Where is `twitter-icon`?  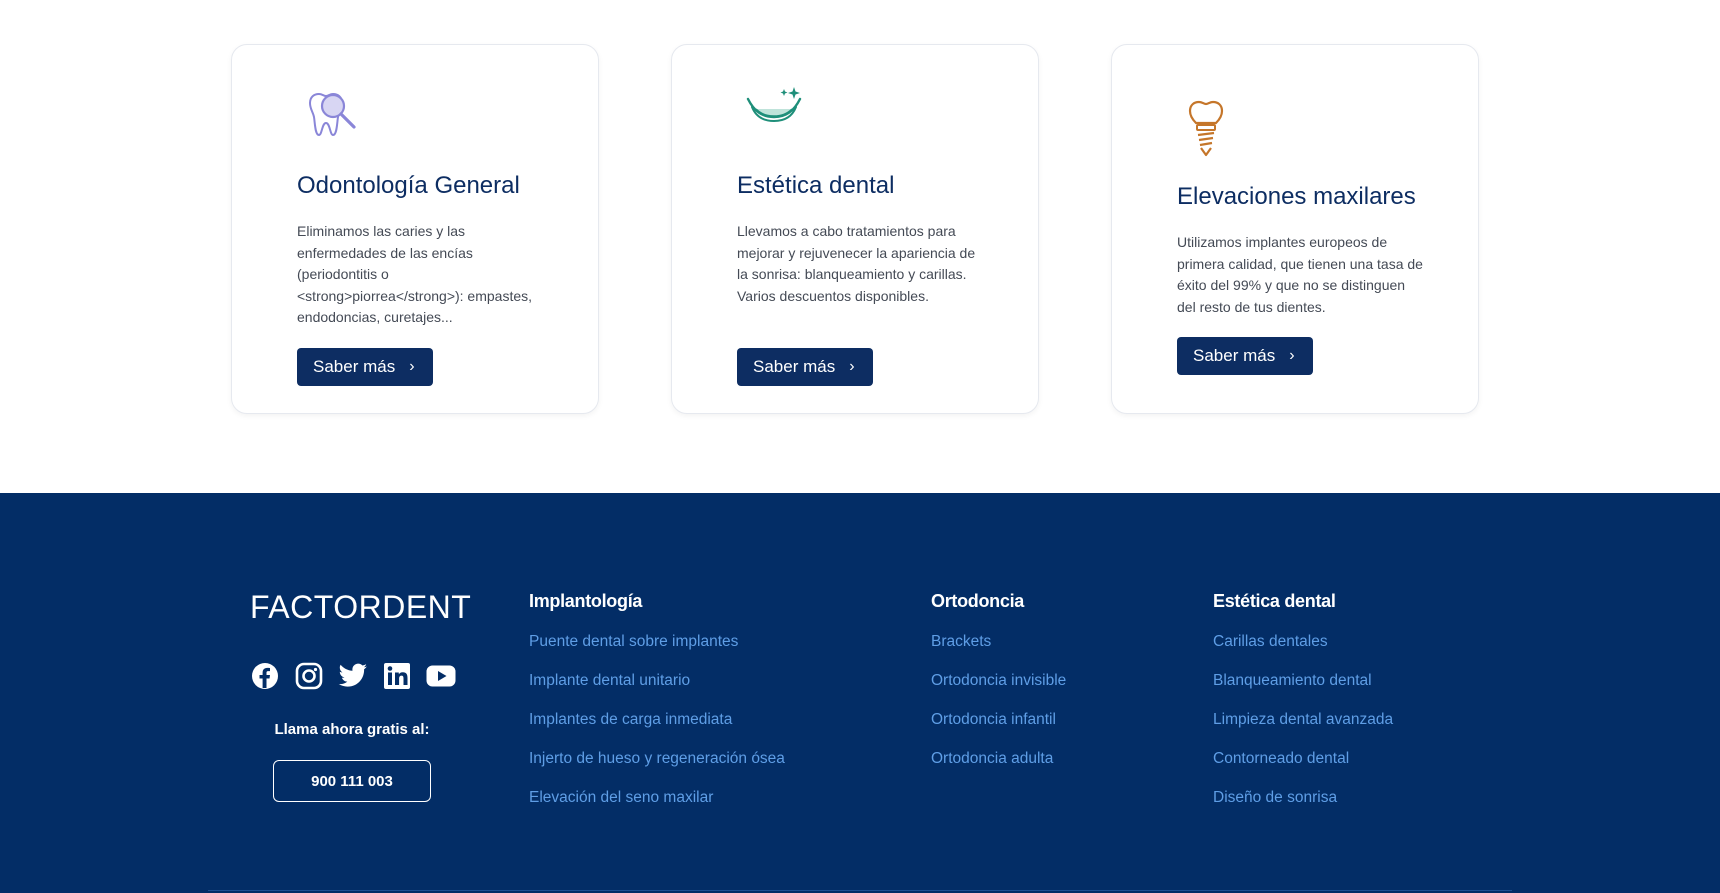 twitter-icon is located at coordinates (353, 676).